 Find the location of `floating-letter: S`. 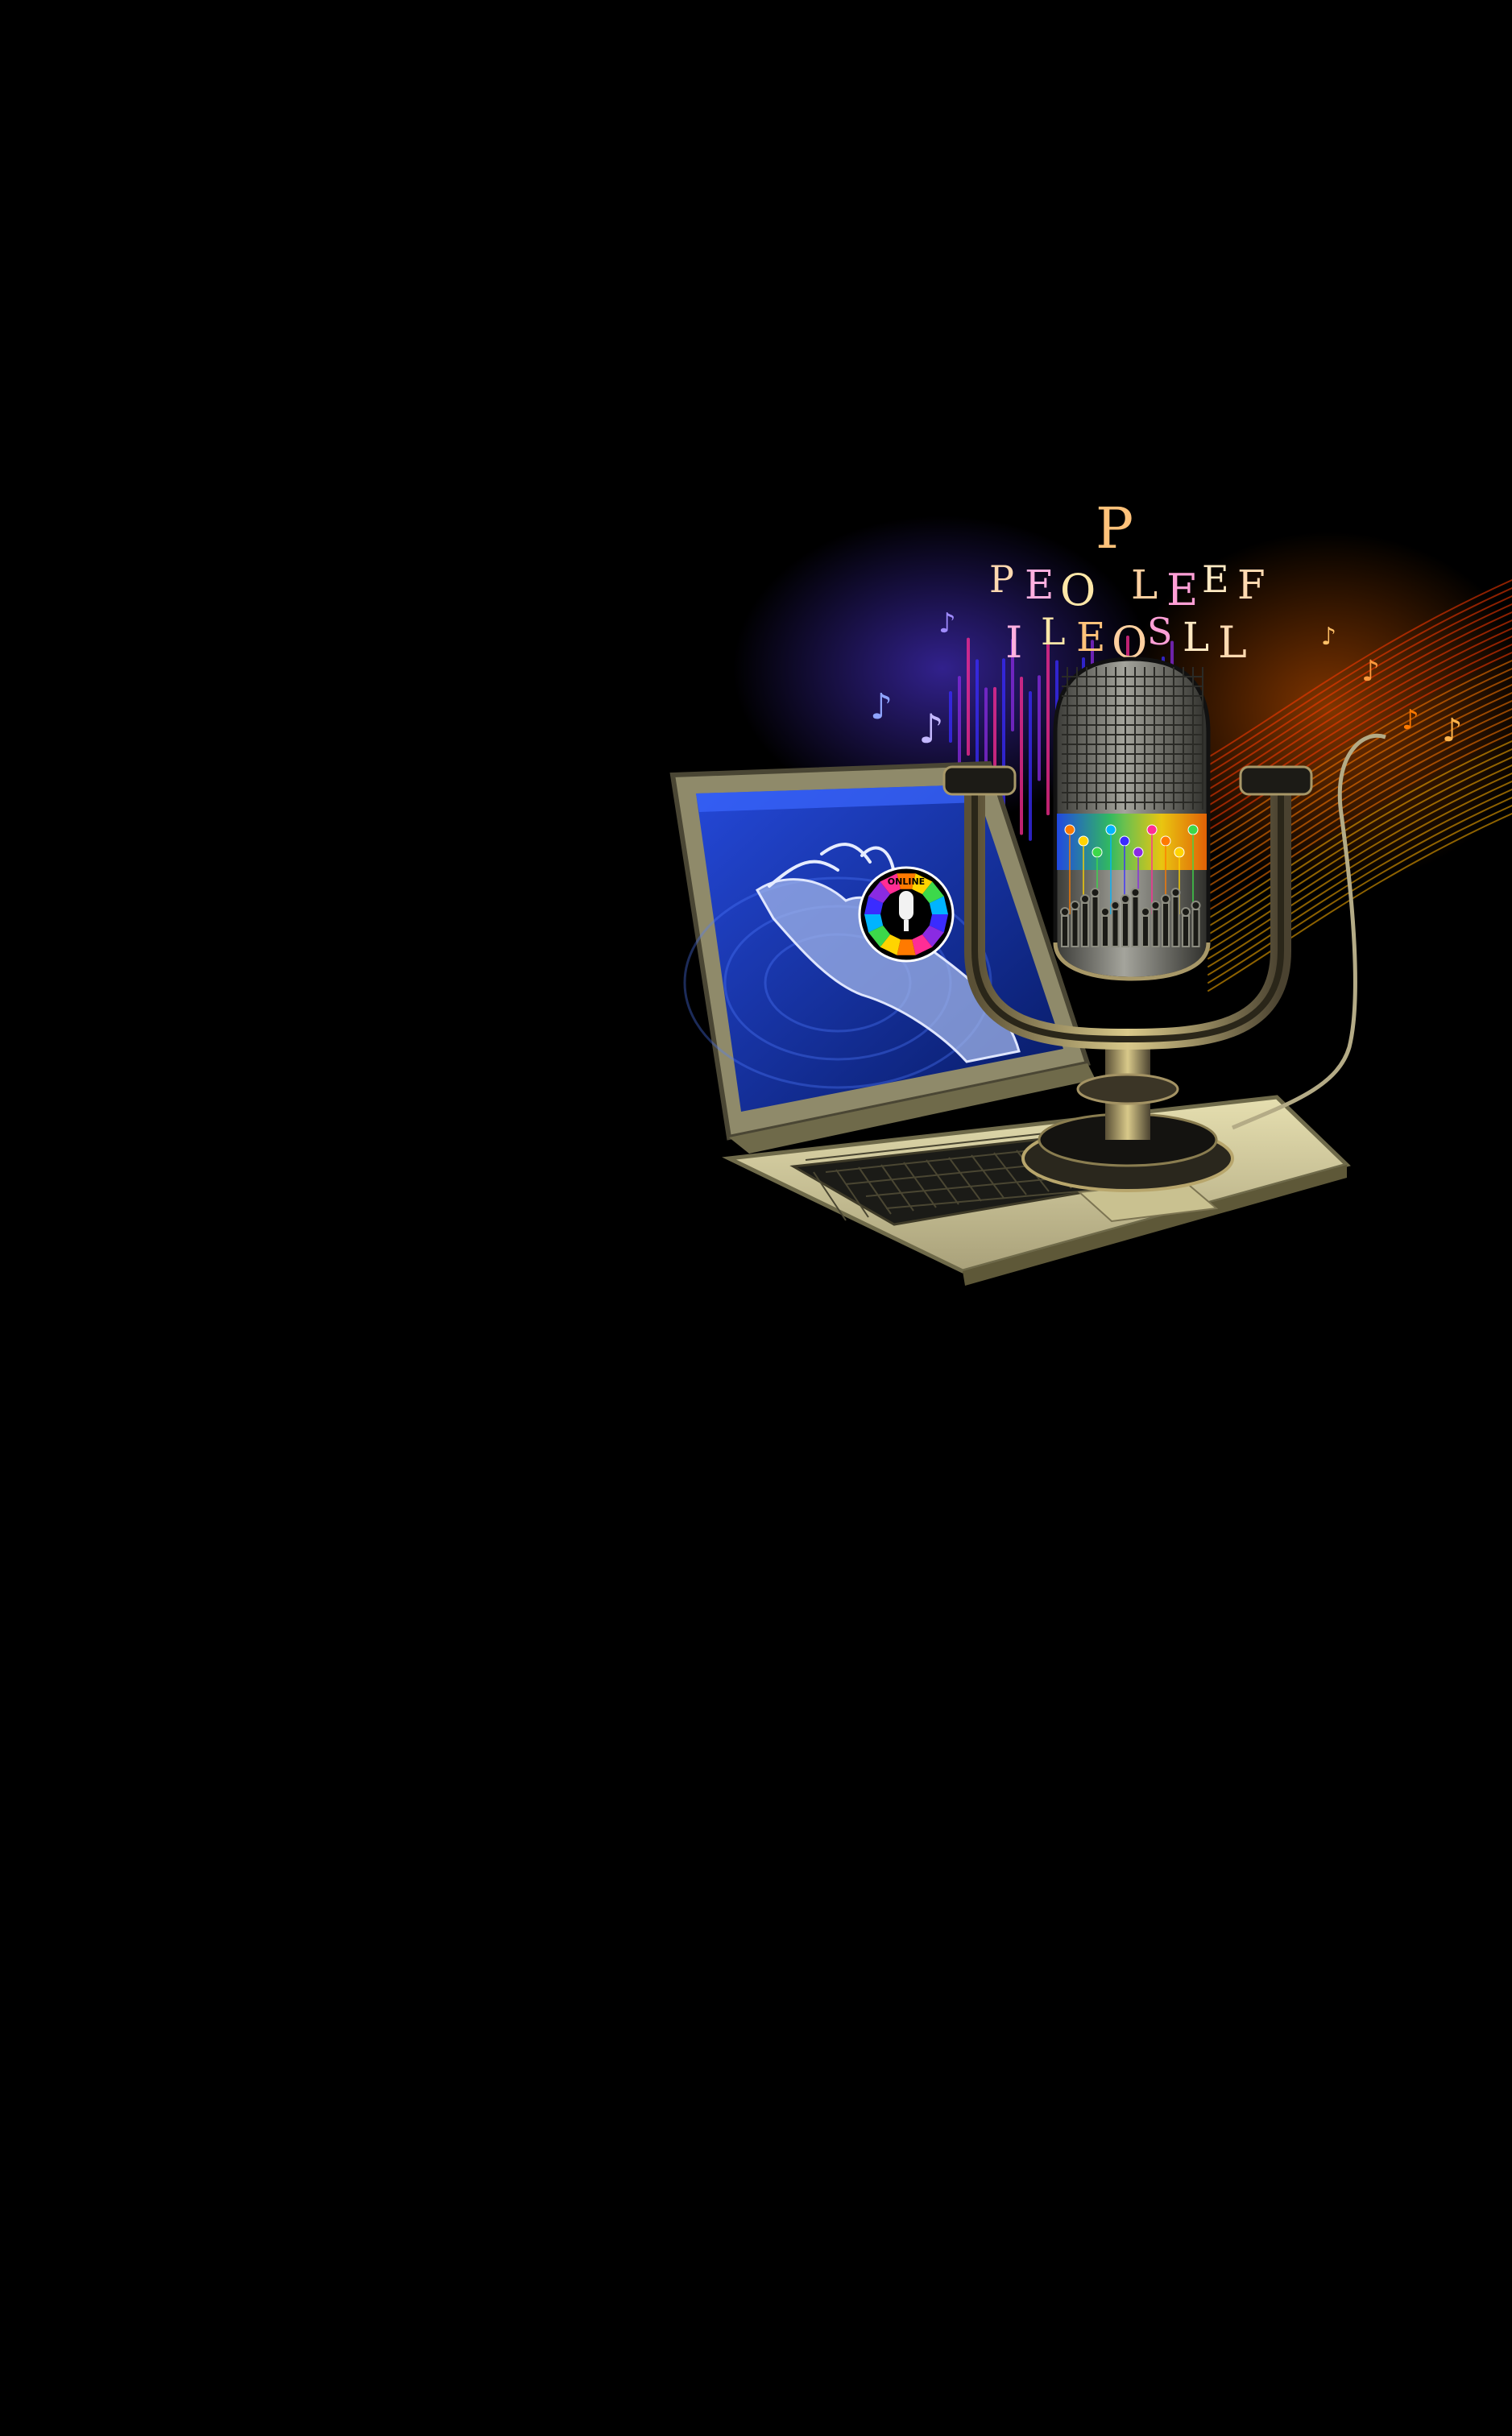

floating-letter: S is located at coordinates (1160, 631).